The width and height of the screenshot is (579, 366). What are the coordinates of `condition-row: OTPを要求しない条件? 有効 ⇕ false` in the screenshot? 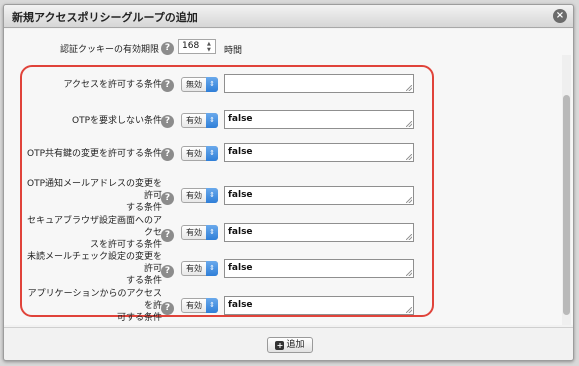 It's located at (282, 124).